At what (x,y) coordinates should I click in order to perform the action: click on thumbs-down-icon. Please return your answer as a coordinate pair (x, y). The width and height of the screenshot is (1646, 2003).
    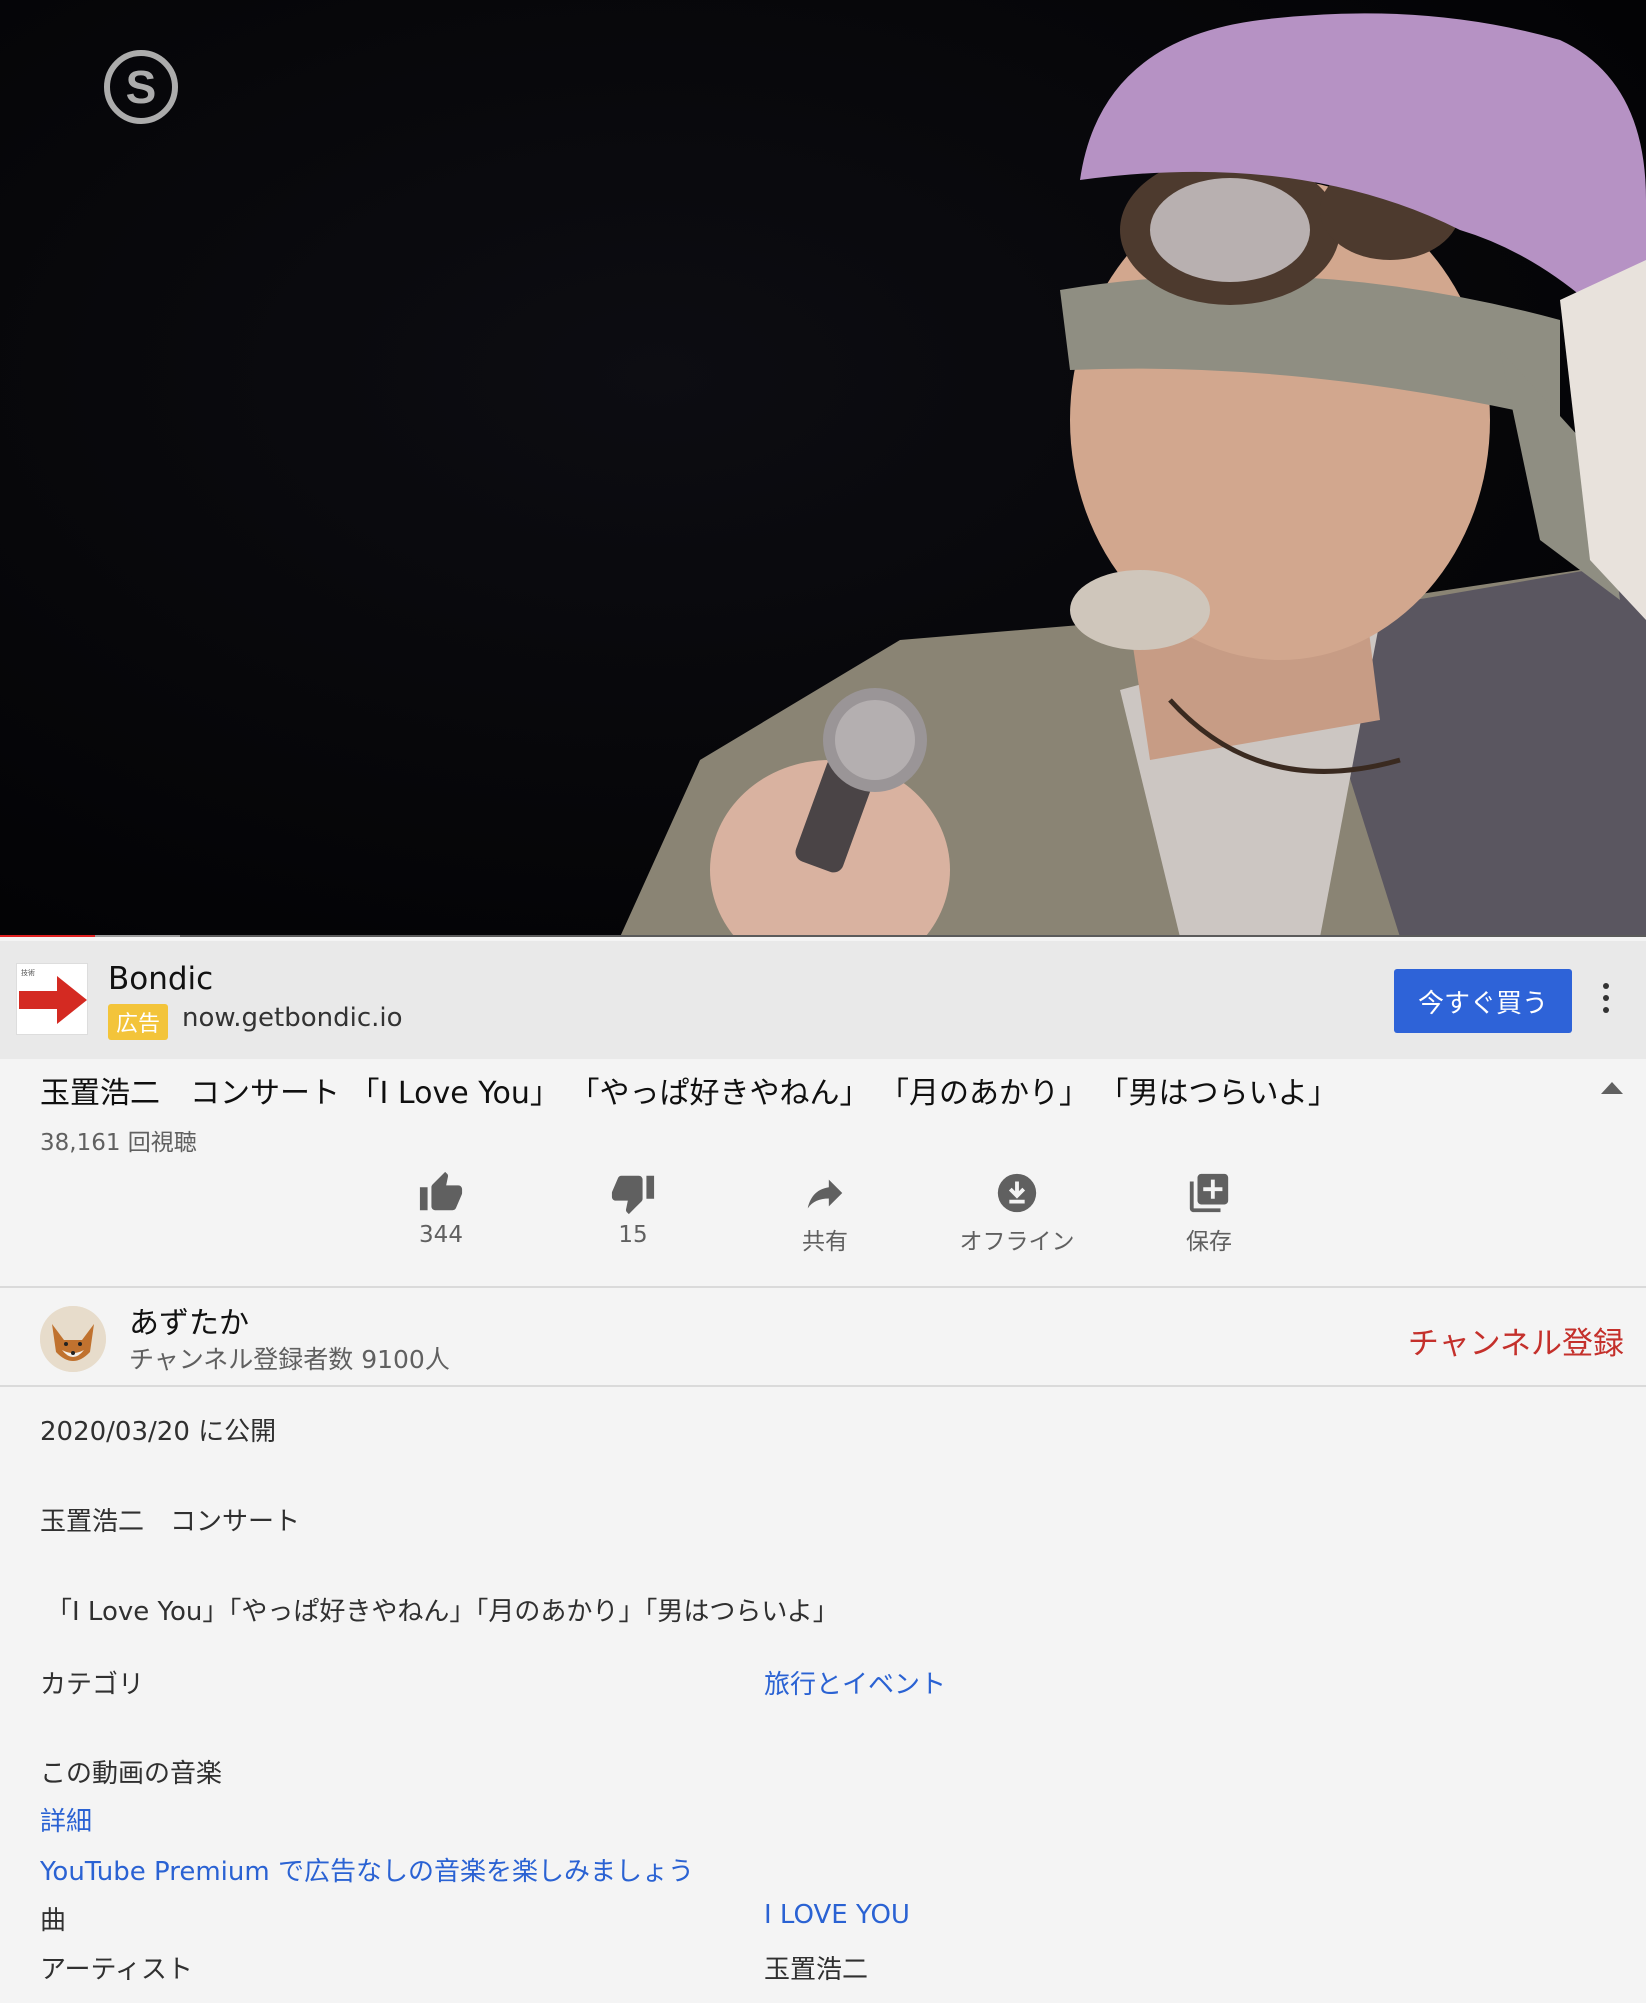
    Looking at the image, I should click on (633, 1195).